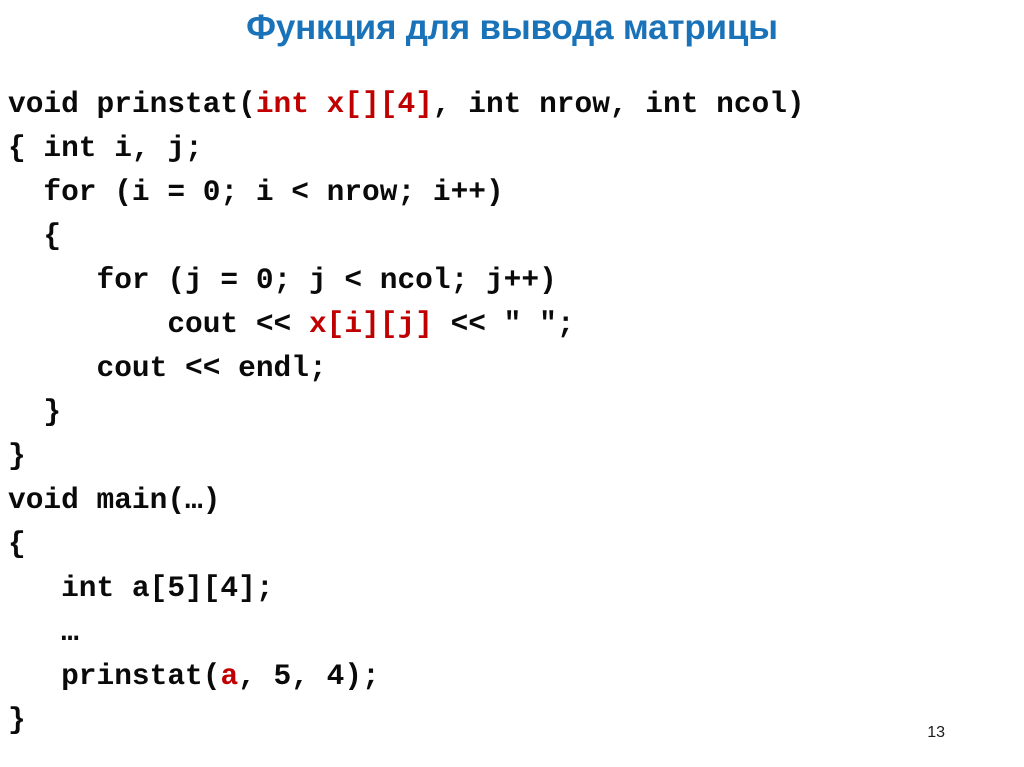 The height and width of the screenshot is (767, 1024). Describe the element at coordinates (513, 676) in the screenshot. I see `code-line: prinstat(a, 5, 4);` at that location.